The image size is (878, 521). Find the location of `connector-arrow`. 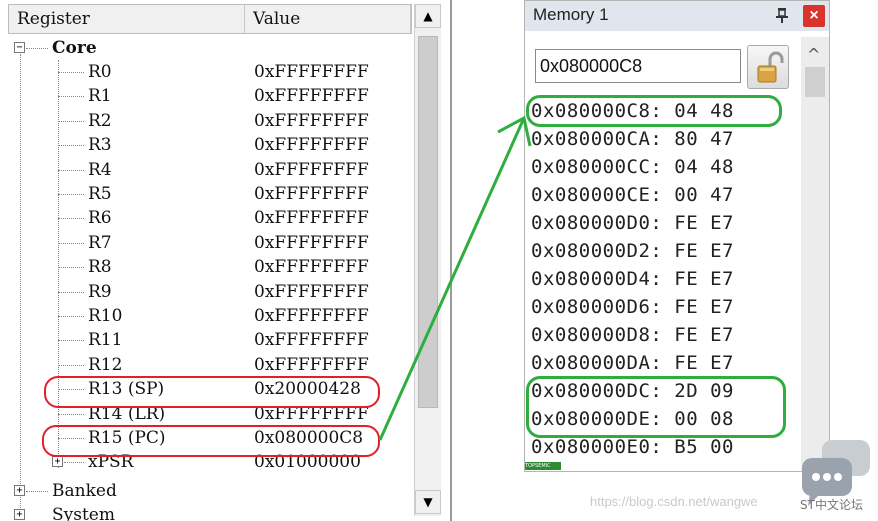

connector-arrow is located at coordinates (455, 278).